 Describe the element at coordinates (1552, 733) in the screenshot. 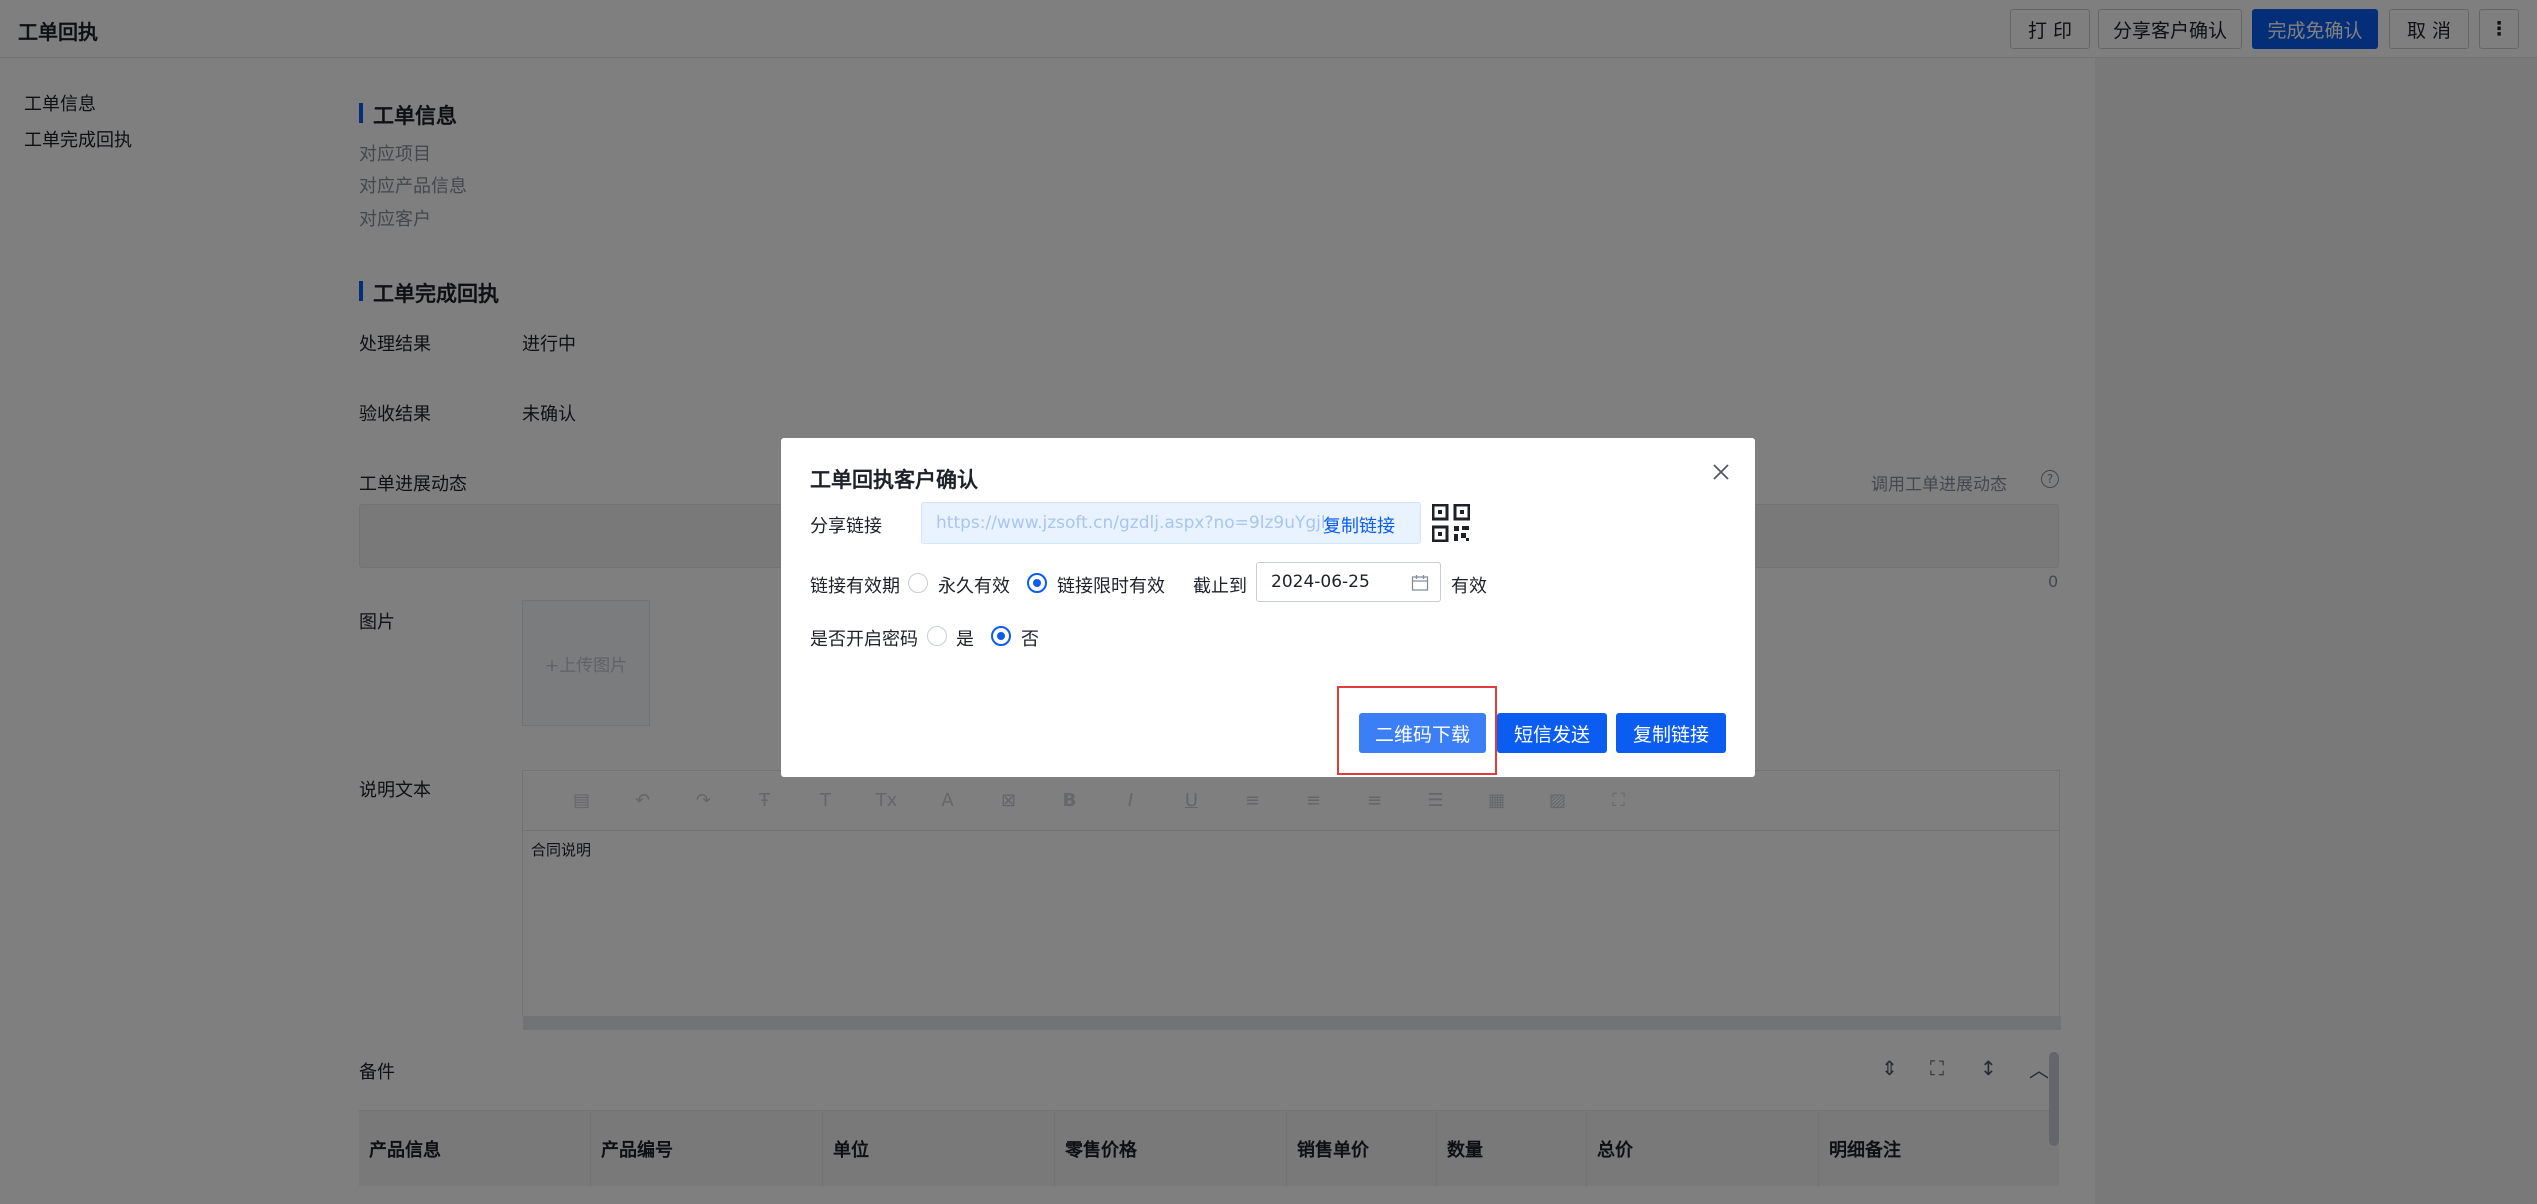

I see `sms-send-button: 短信发送` at that location.